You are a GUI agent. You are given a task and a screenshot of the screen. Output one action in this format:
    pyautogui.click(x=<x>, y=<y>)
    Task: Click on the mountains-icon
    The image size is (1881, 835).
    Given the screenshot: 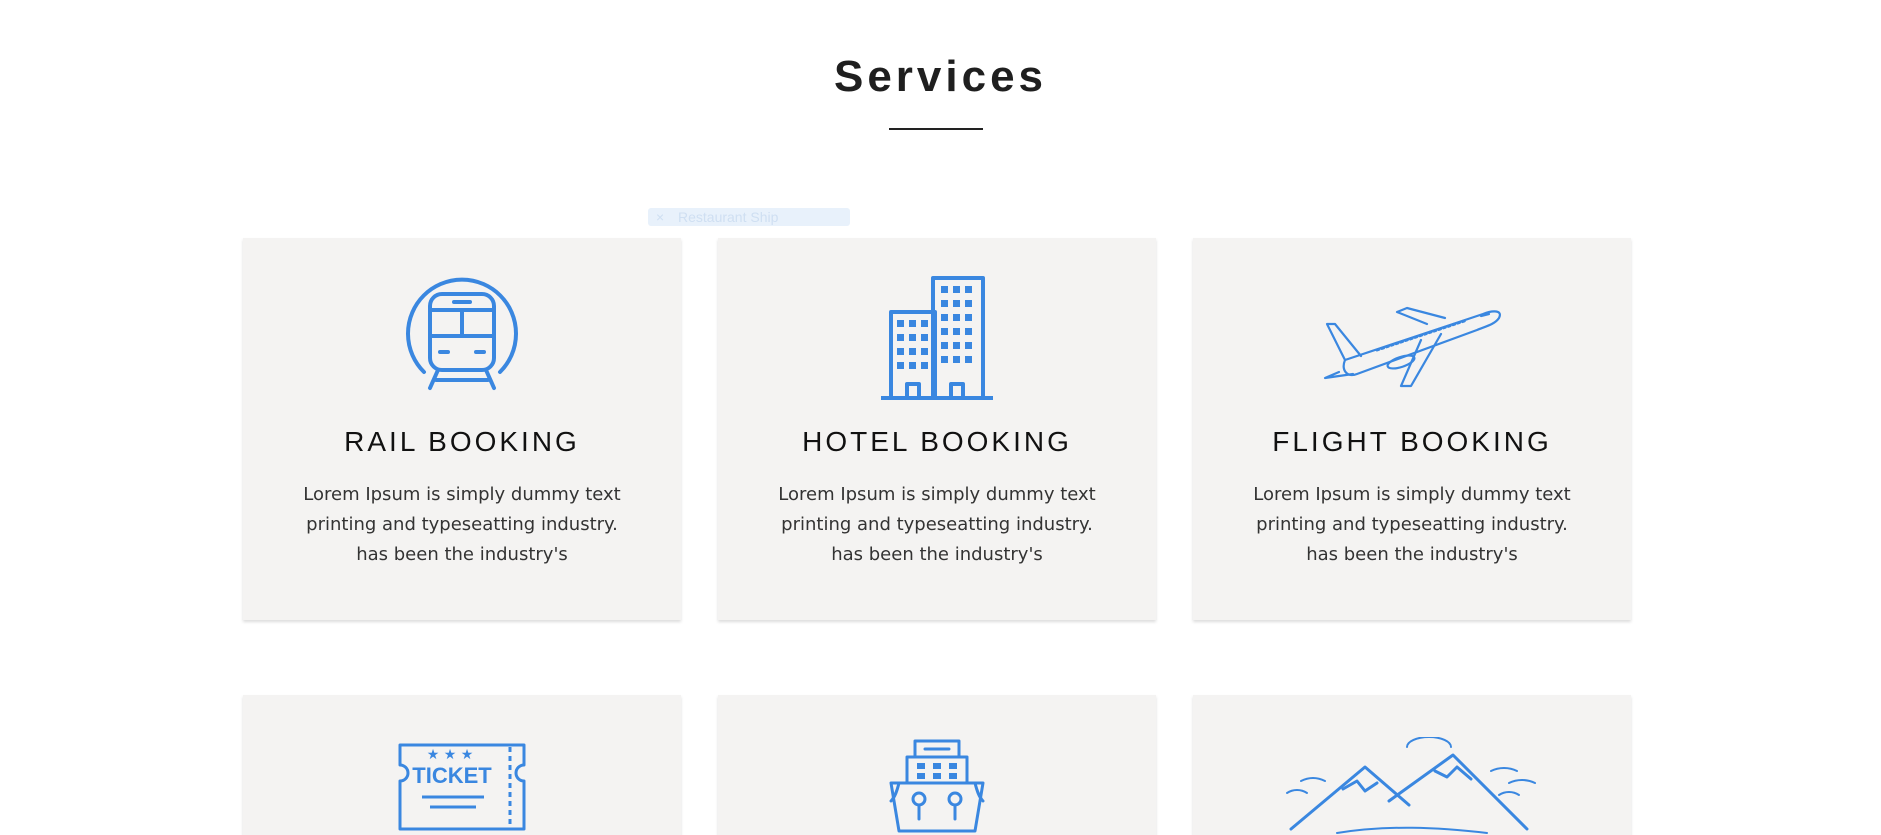 What is the action you would take?
    pyautogui.click(x=1412, y=786)
    